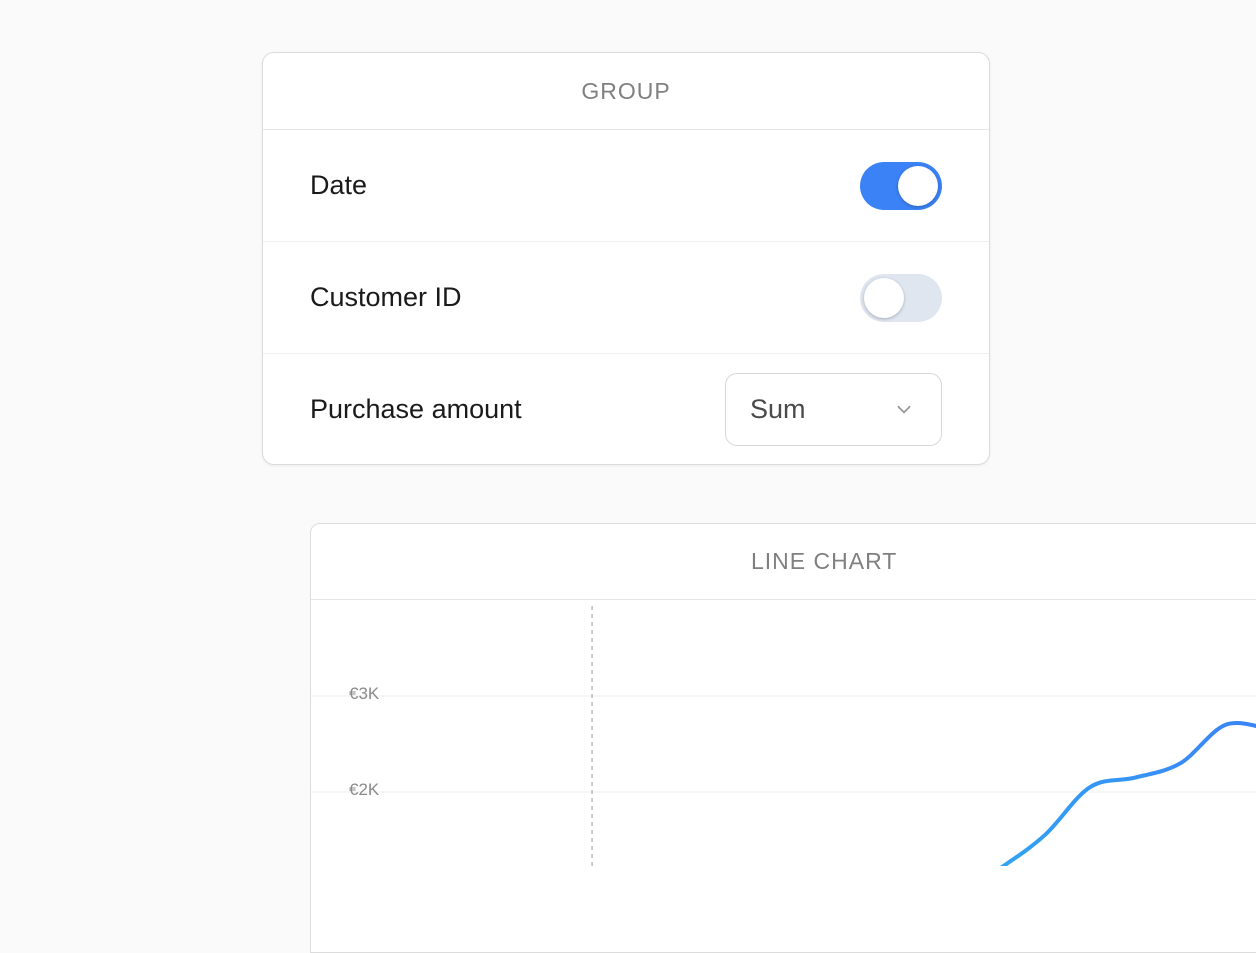 The width and height of the screenshot is (1256, 953). What do you see at coordinates (339, 185) in the screenshot?
I see `group-row-date-label: Date` at bounding box center [339, 185].